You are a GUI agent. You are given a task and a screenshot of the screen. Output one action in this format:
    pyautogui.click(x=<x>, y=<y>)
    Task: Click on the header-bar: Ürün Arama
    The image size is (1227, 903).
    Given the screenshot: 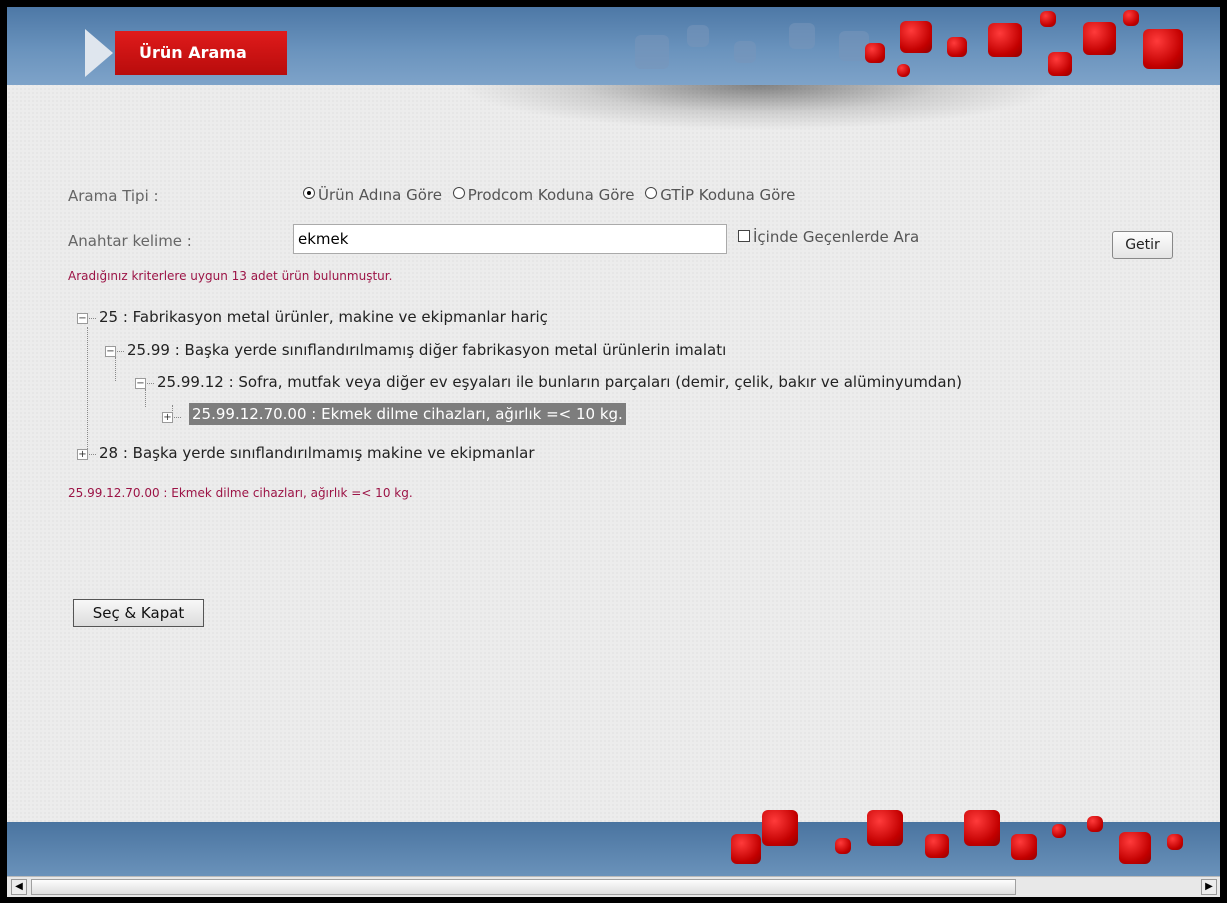 What is the action you would take?
    pyautogui.click(x=613, y=46)
    